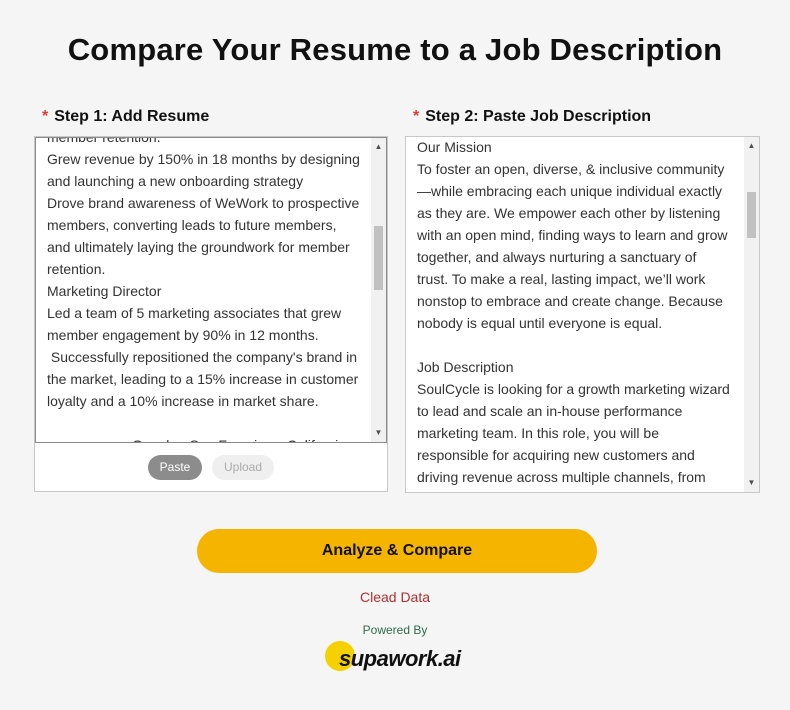  What do you see at coordinates (751, 314) in the screenshot?
I see `jd-scrollbar: ▲ ▼` at bounding box center [751, 314].